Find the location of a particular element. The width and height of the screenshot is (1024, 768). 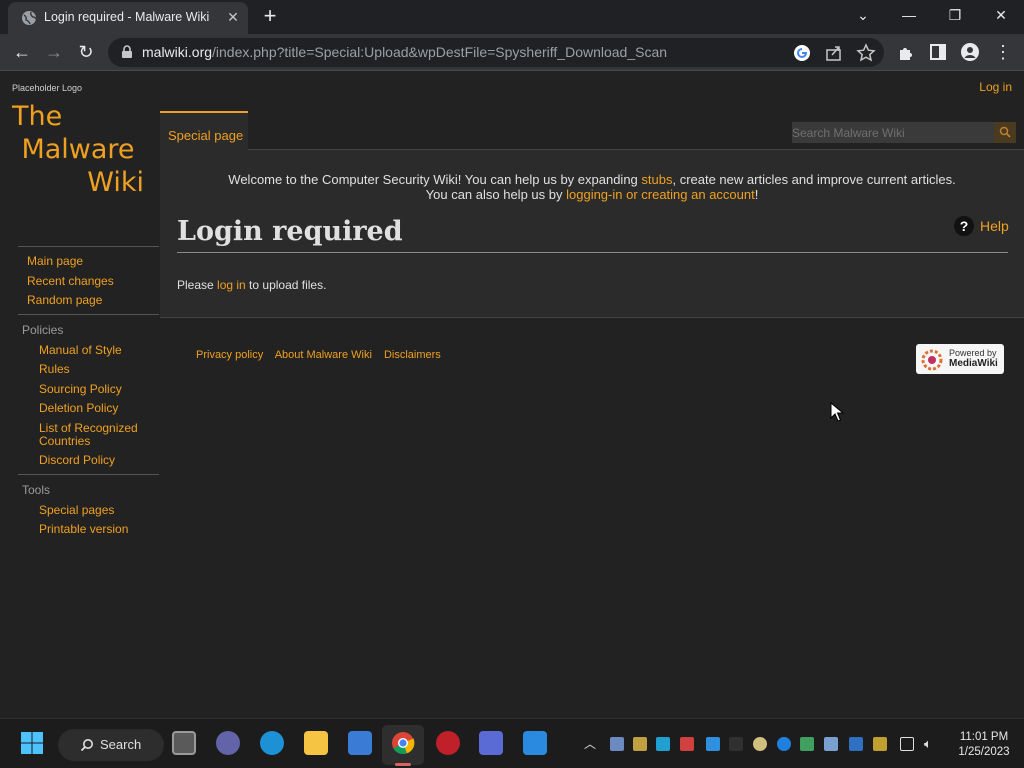

tray-camera-icon is located at coordinates (831, 744).